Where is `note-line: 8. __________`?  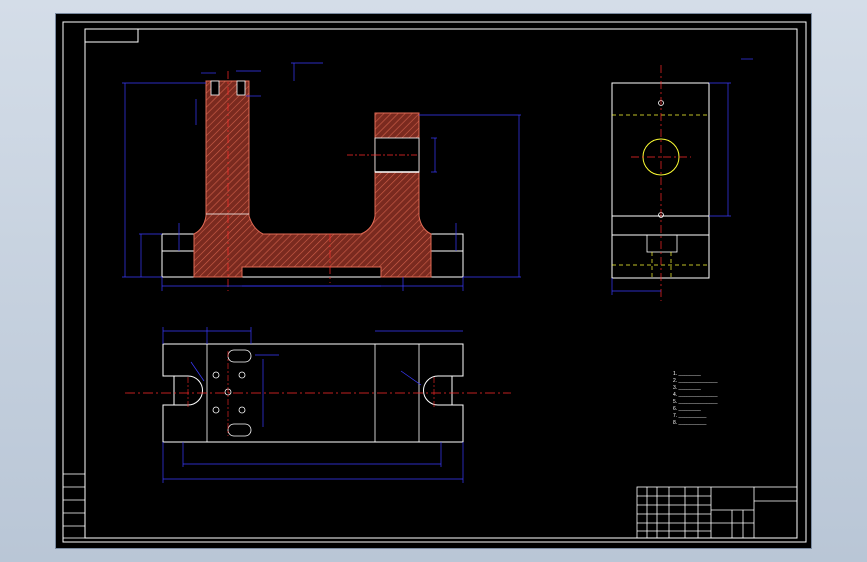
note-line: 8. __________ is located at coordinates (690, 423).